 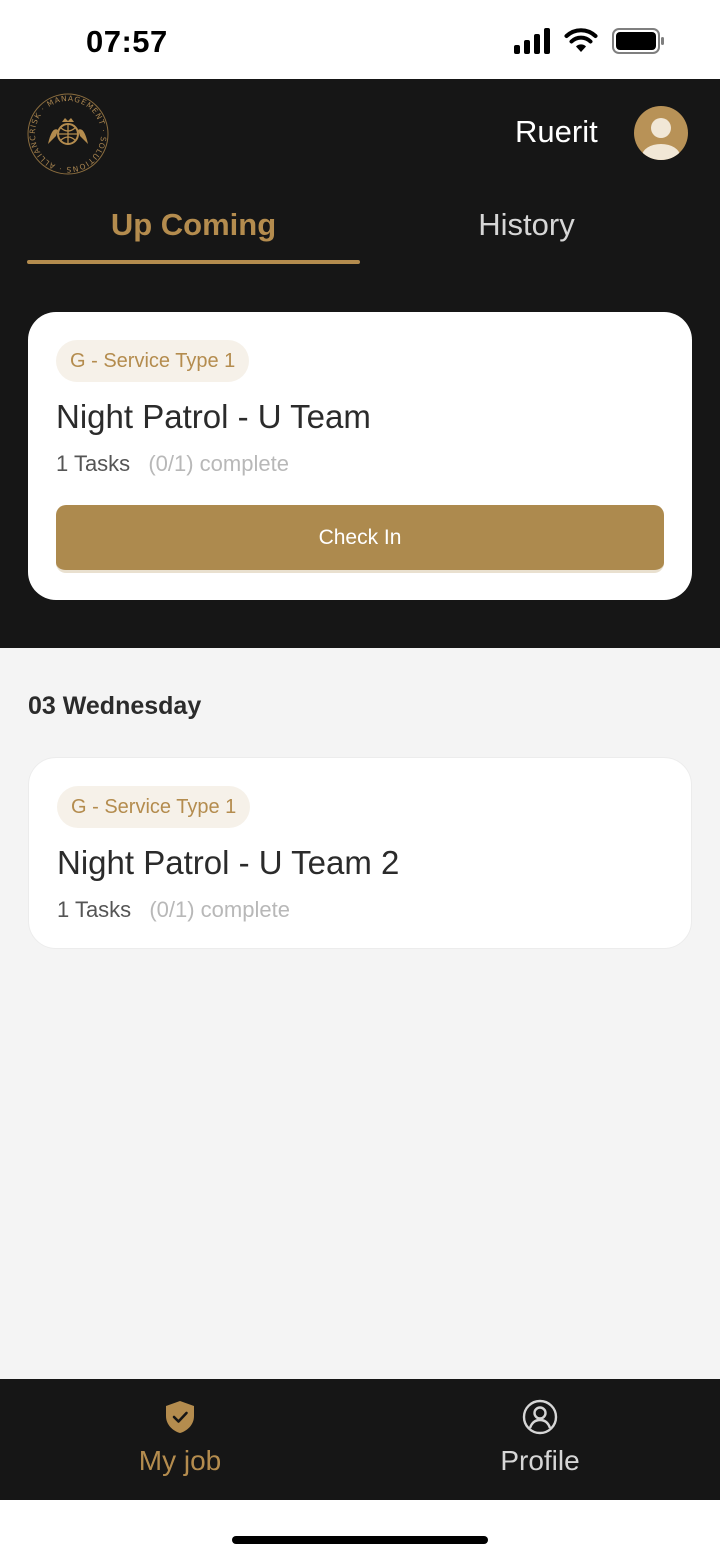 What do you see at coordinates (360, 1540) in the screenshot?
I see `home-indicator` at bounding box center [360, 1540].